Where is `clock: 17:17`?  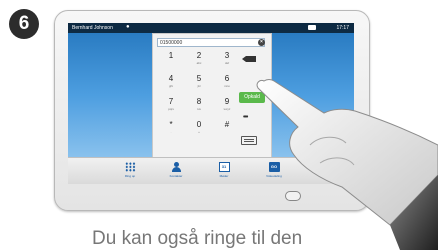 clock: 17:17 is located at coordinates (342, 28).